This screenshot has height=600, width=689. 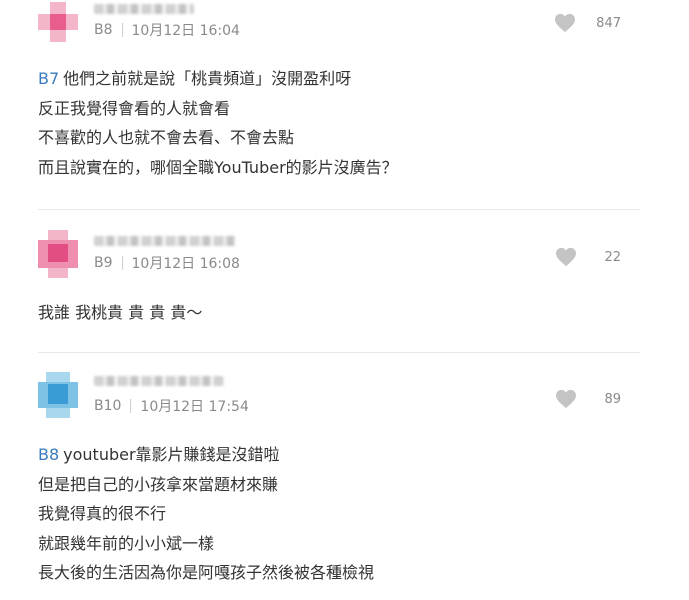 I want to click on like-count: 89, so click(x=612, y=399).